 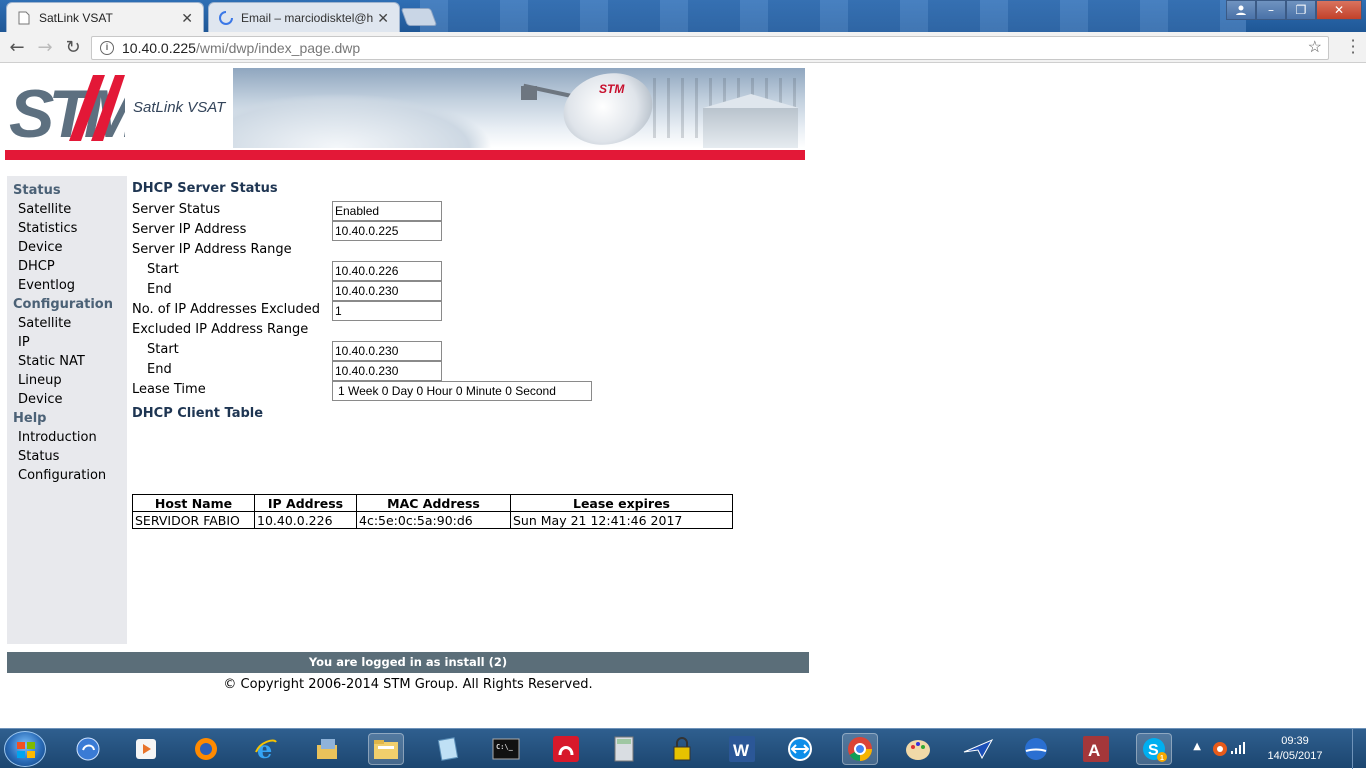 I want to click on network-app-icon, so click(x=978, y=749).